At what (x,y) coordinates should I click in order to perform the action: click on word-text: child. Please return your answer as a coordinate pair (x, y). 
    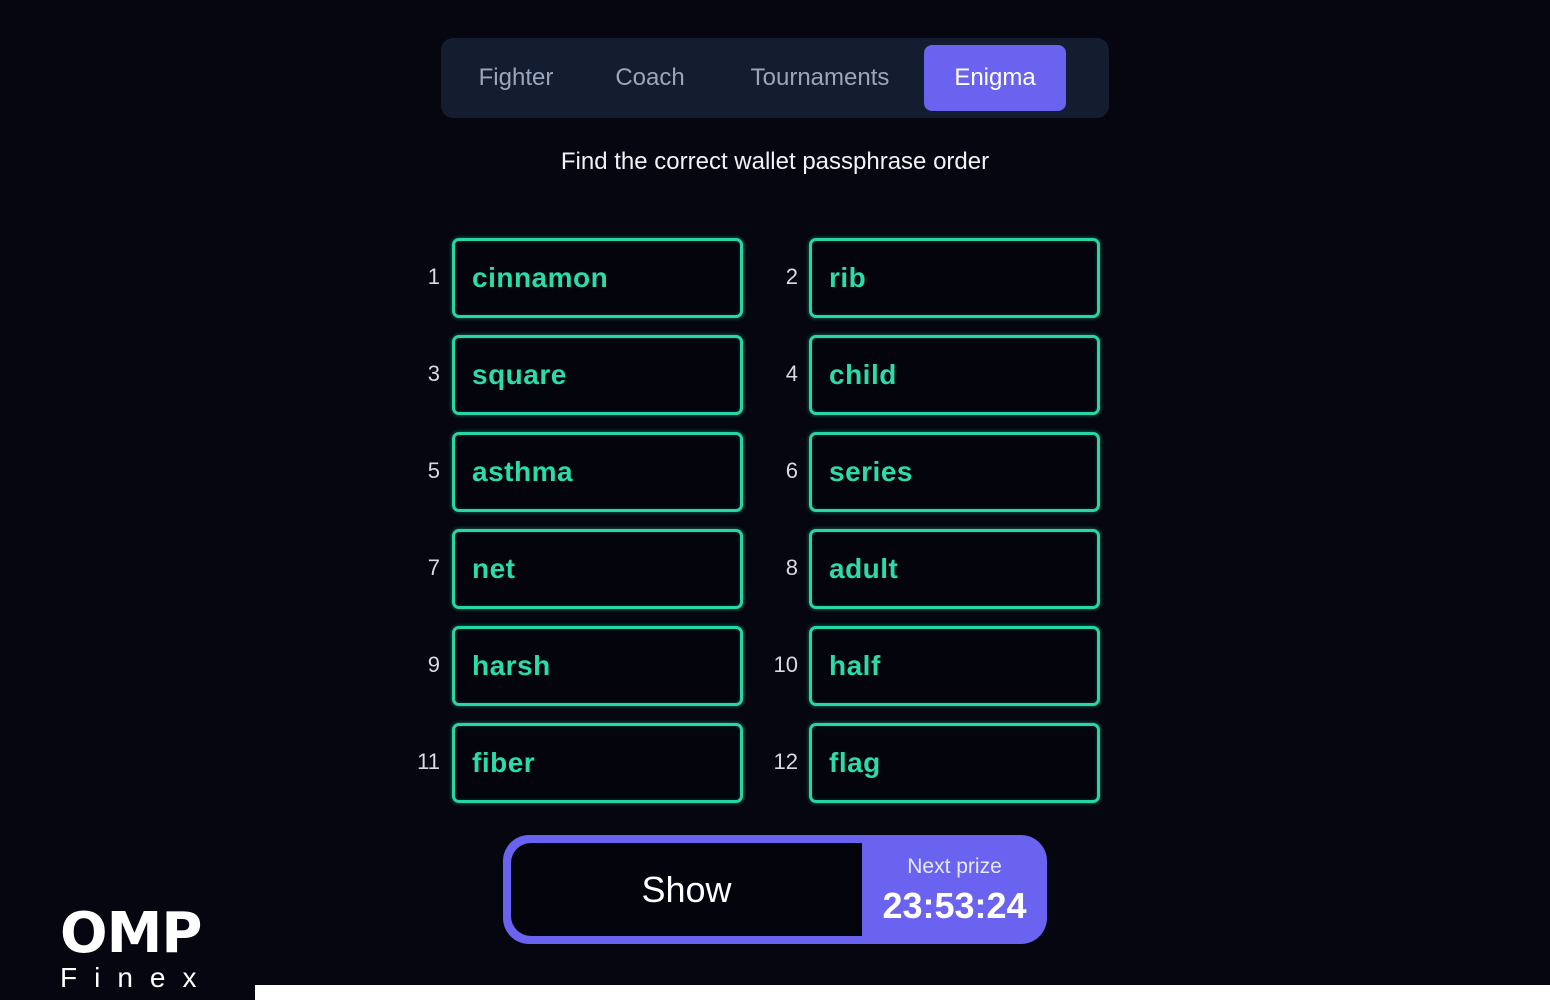
    Looking at the image, I should click on (863, 374).